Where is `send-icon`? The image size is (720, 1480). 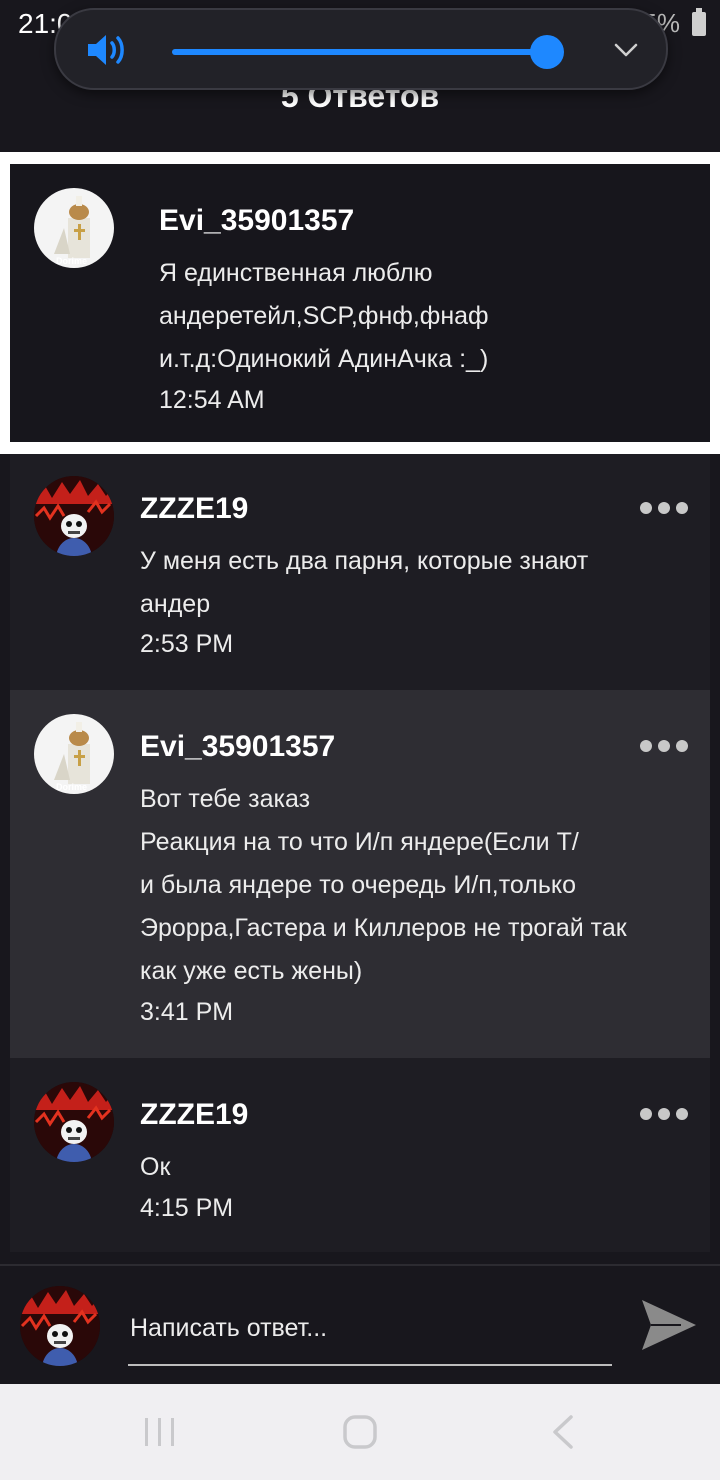 send-icon is located at coordinates (669, 1325).